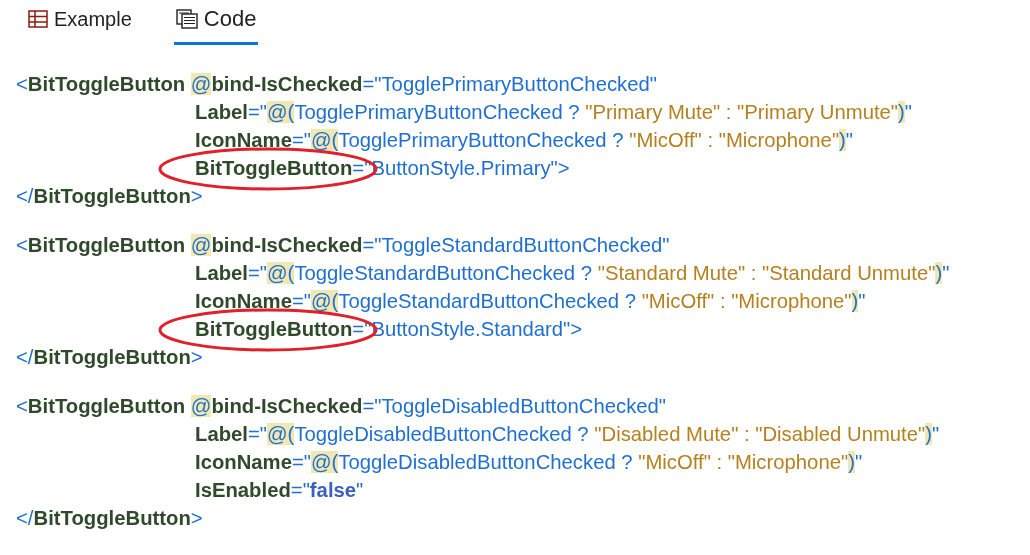 This screenshot has width=1030, height=555. Describe the element at coordinates (529, 462) in the screenshot. I see `code-line: IconName="@(ToggleDisabledButtonChecked ? "MicOff" : "Microphone")"` at that location.